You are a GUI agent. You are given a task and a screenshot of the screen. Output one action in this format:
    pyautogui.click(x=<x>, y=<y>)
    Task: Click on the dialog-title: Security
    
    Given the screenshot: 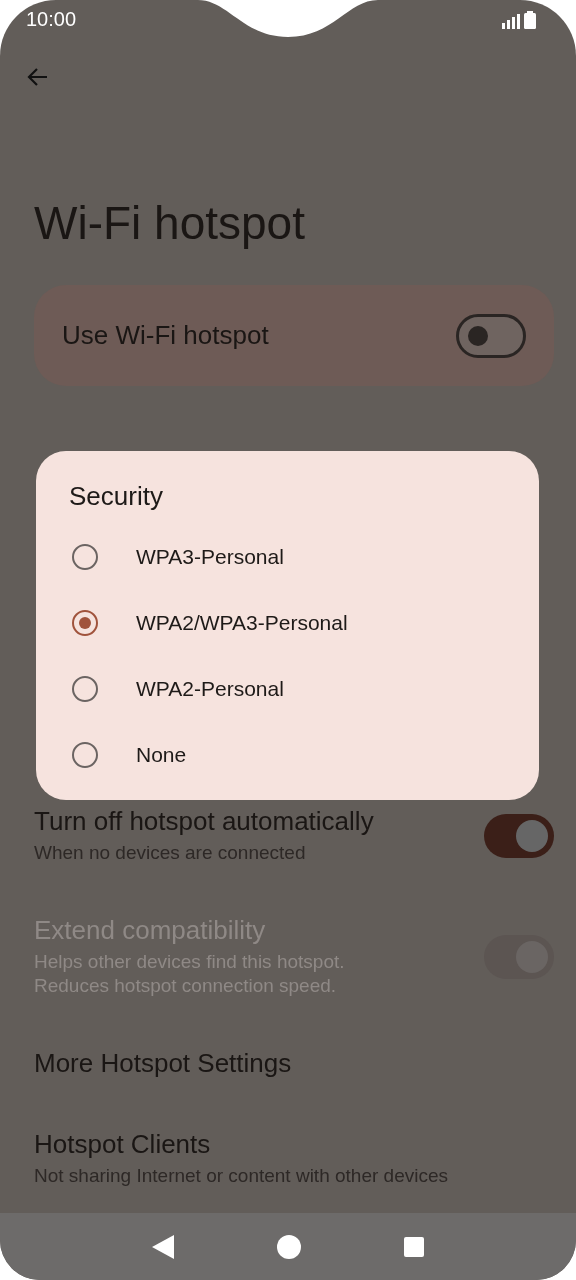 What is the action you would take?
    pyautogui.click(x=116, y=496)
    